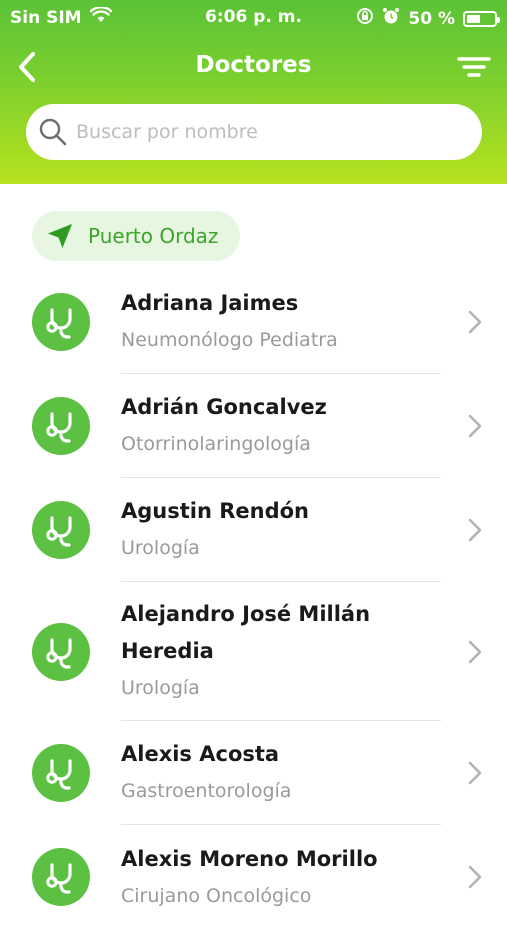 This screenshot has width=507, height=929. I want to click on doctor-name: Agustin Rendón, so click(215, 511).